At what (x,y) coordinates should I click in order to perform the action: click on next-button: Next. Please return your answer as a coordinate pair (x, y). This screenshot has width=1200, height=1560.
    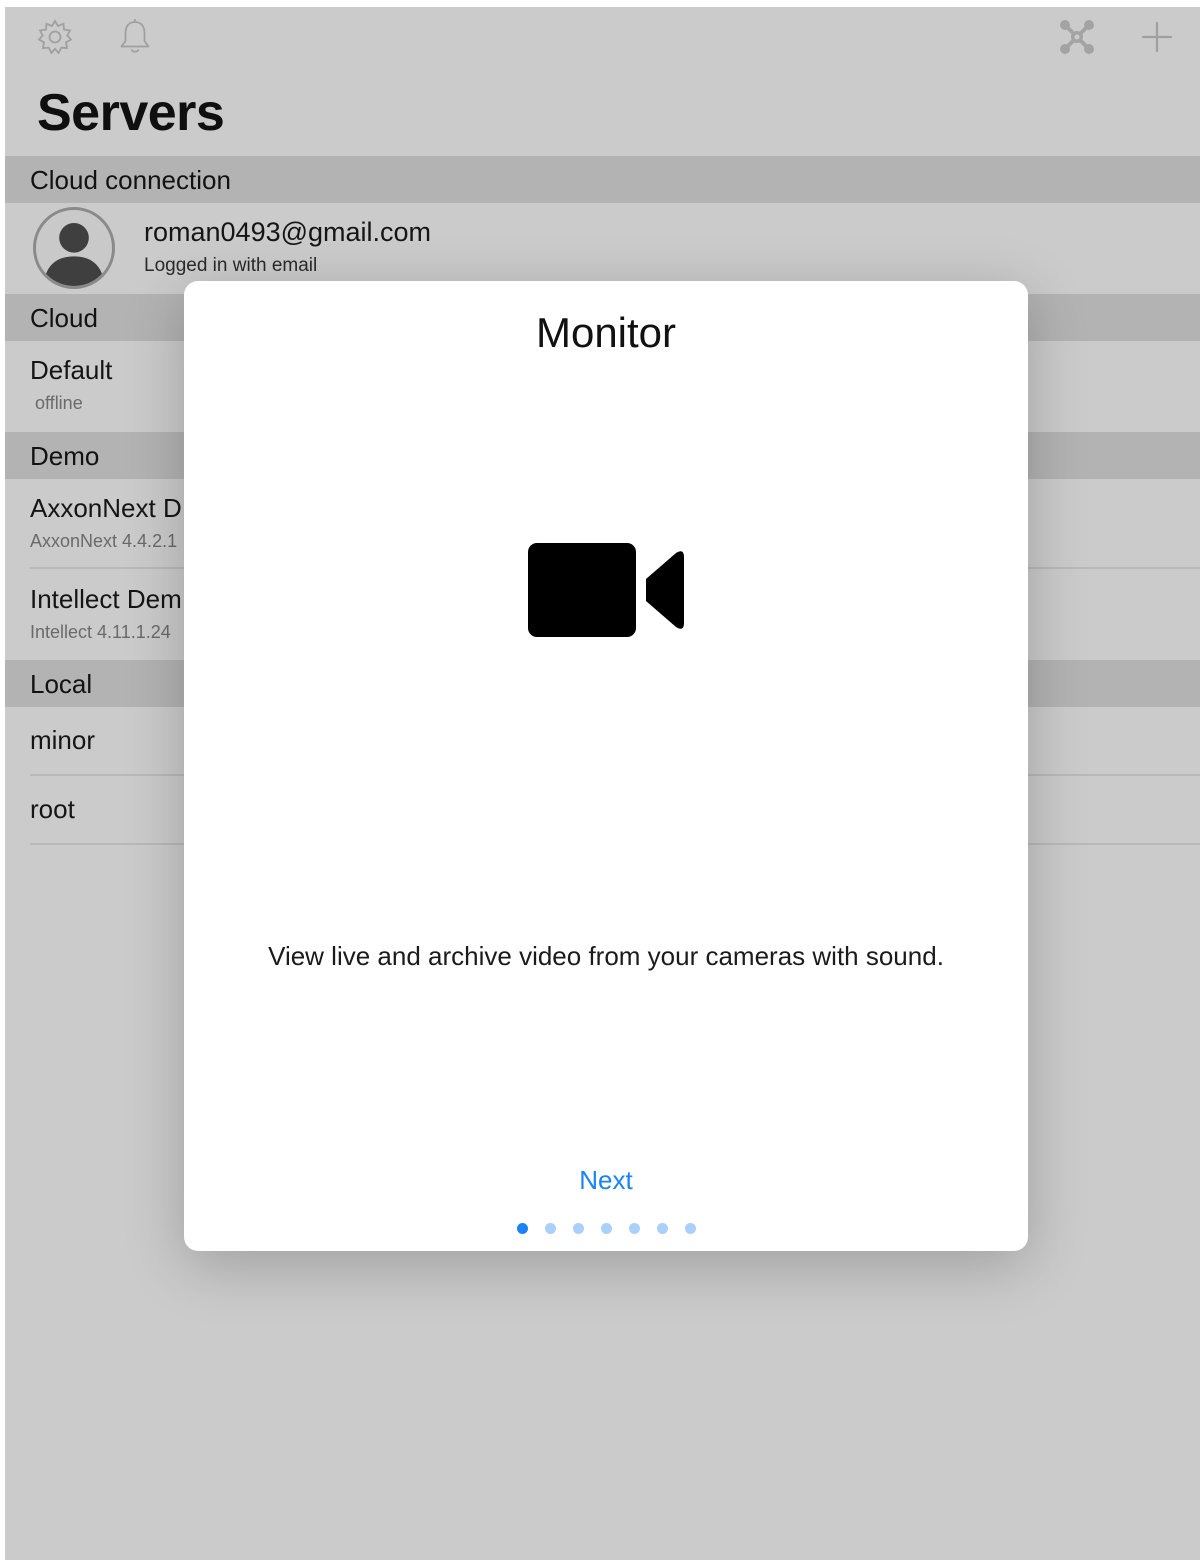
    Looking at the image, I should click on (606, 1180).